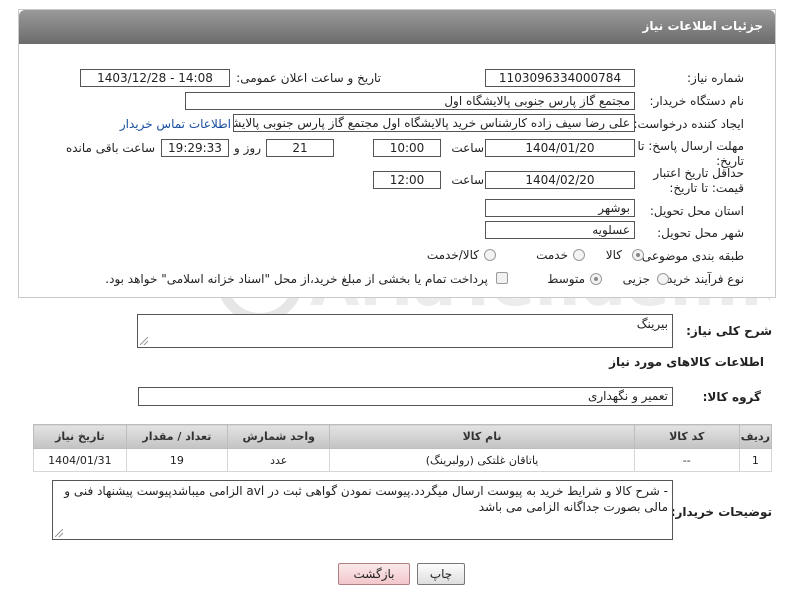 The image size is (789, 598). What do you see at coordinates (690, 153) in the screenshot?
I see `reply-deadline-label: مهلت ارسال پاسخ: تا تاریخ:` at bounding box center [690, 153].